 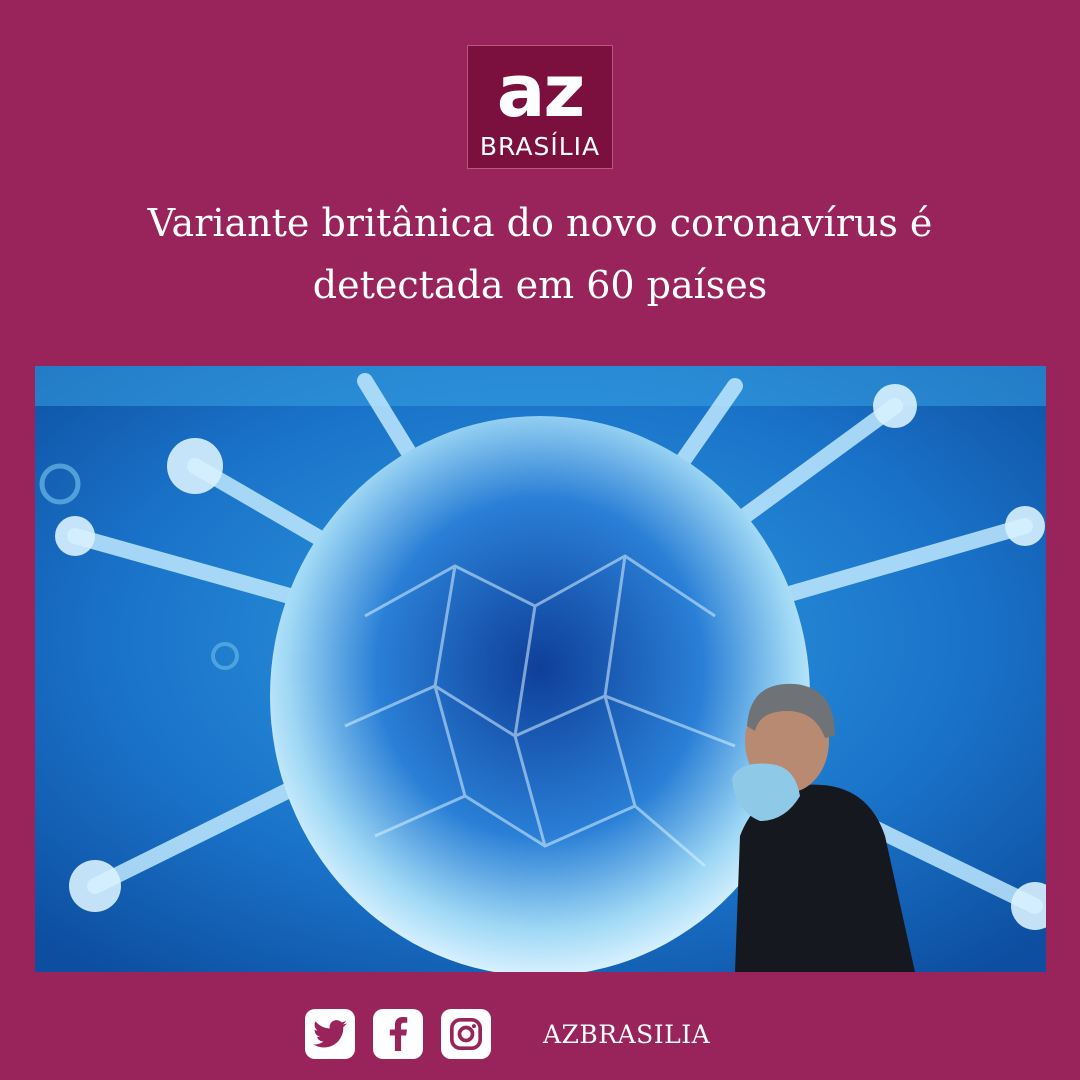 I want to click on logo-az-text: az, so click(x=541, y=91).